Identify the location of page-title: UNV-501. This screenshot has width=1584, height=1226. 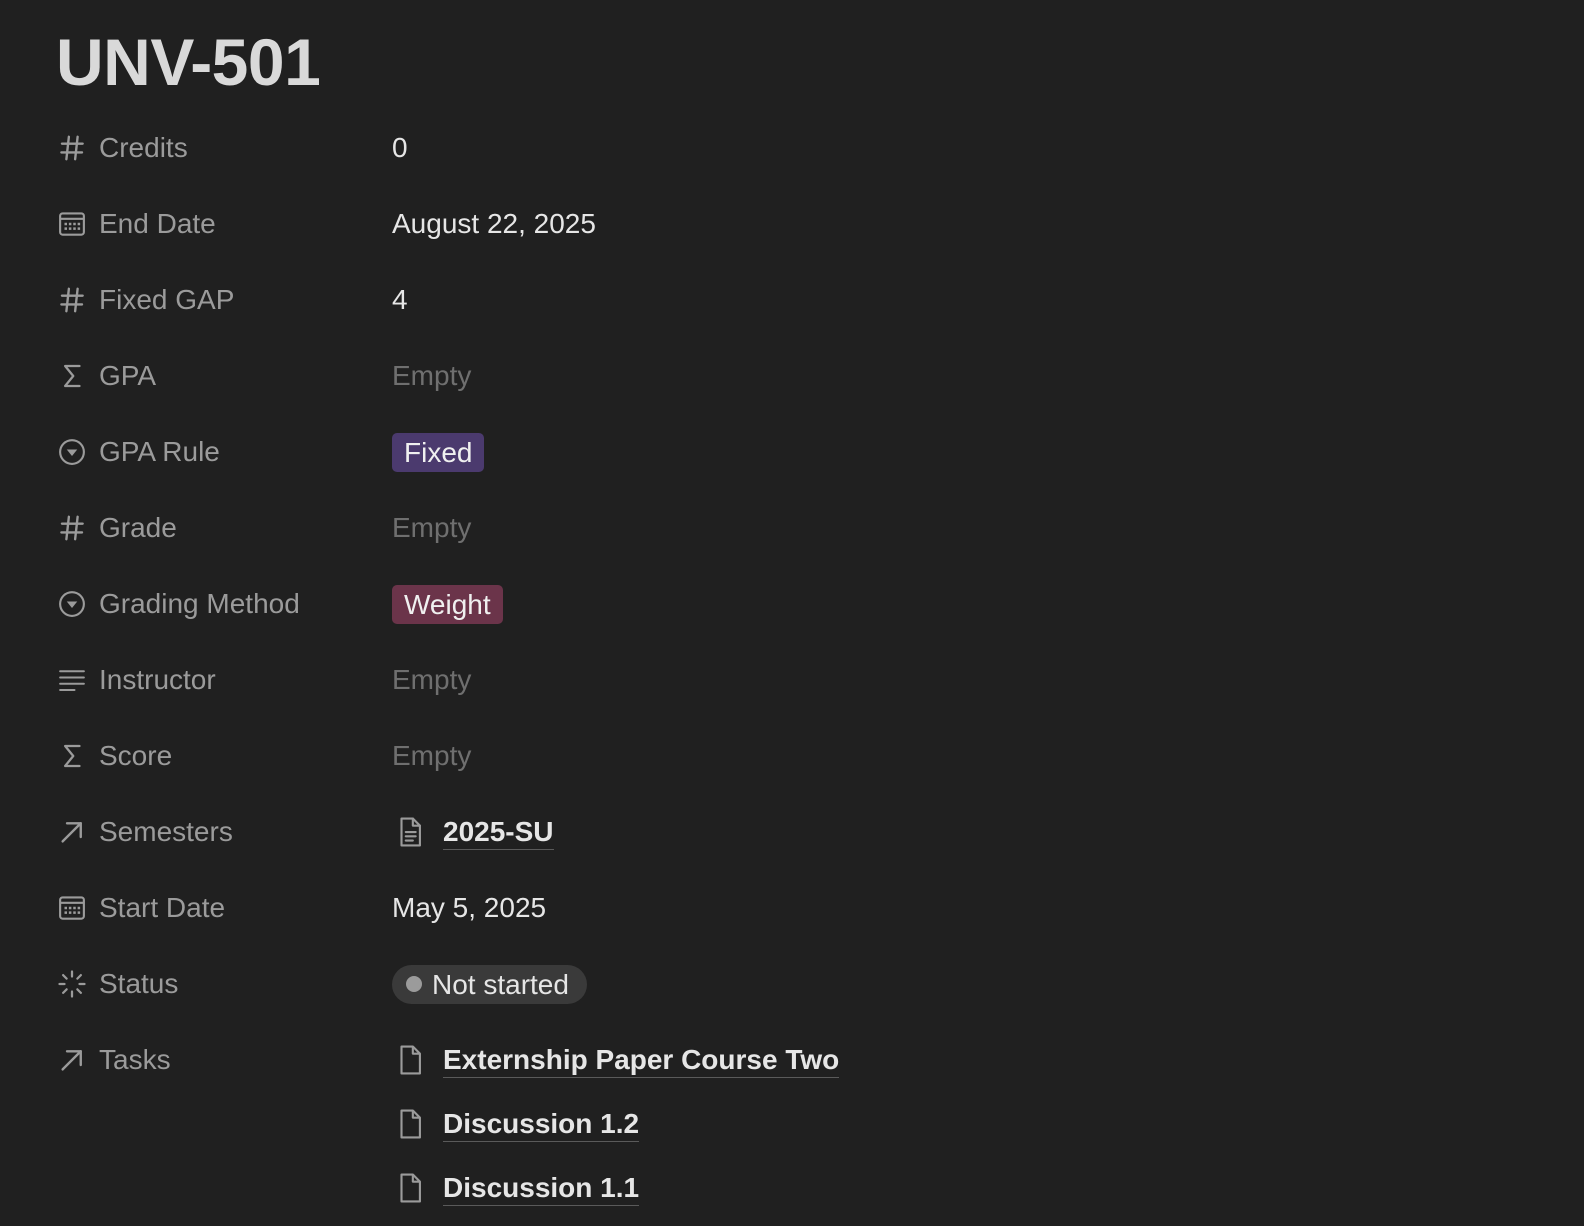
(188, 62).